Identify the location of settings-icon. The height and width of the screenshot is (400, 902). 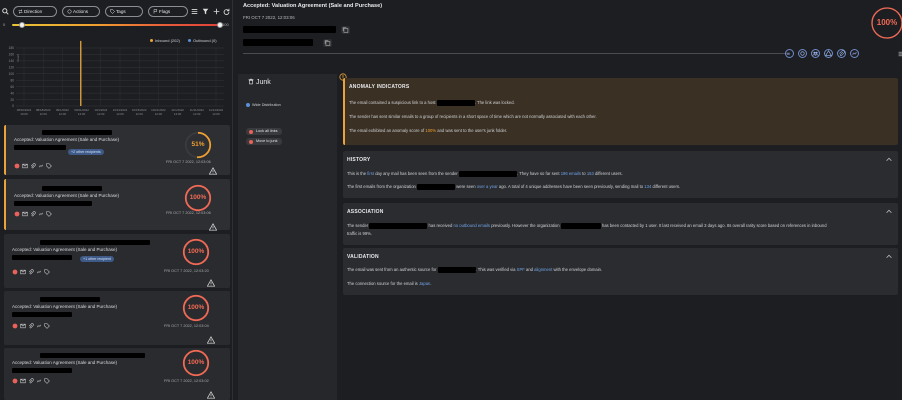
(802, 53).